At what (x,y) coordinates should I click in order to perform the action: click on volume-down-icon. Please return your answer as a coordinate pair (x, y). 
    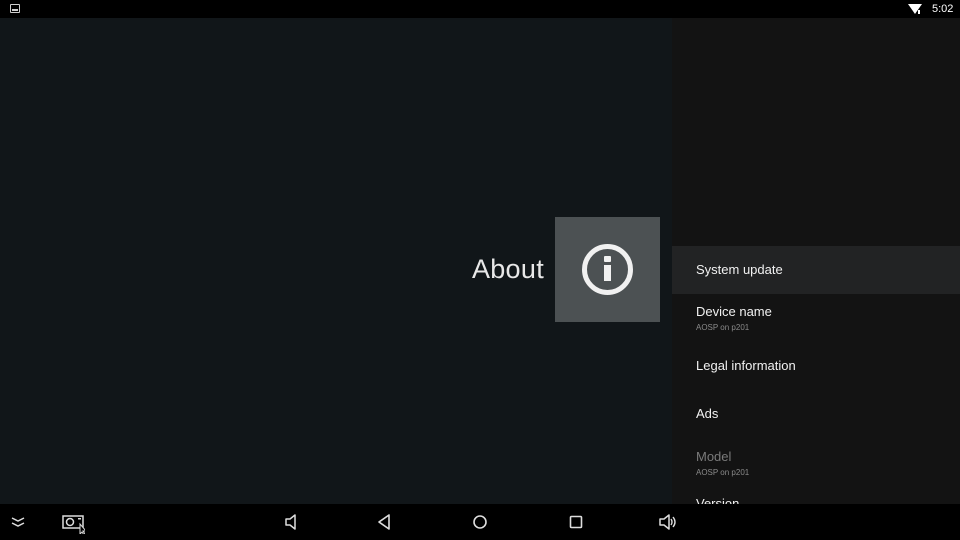
    Looking at the image, I should click on (290, 522).